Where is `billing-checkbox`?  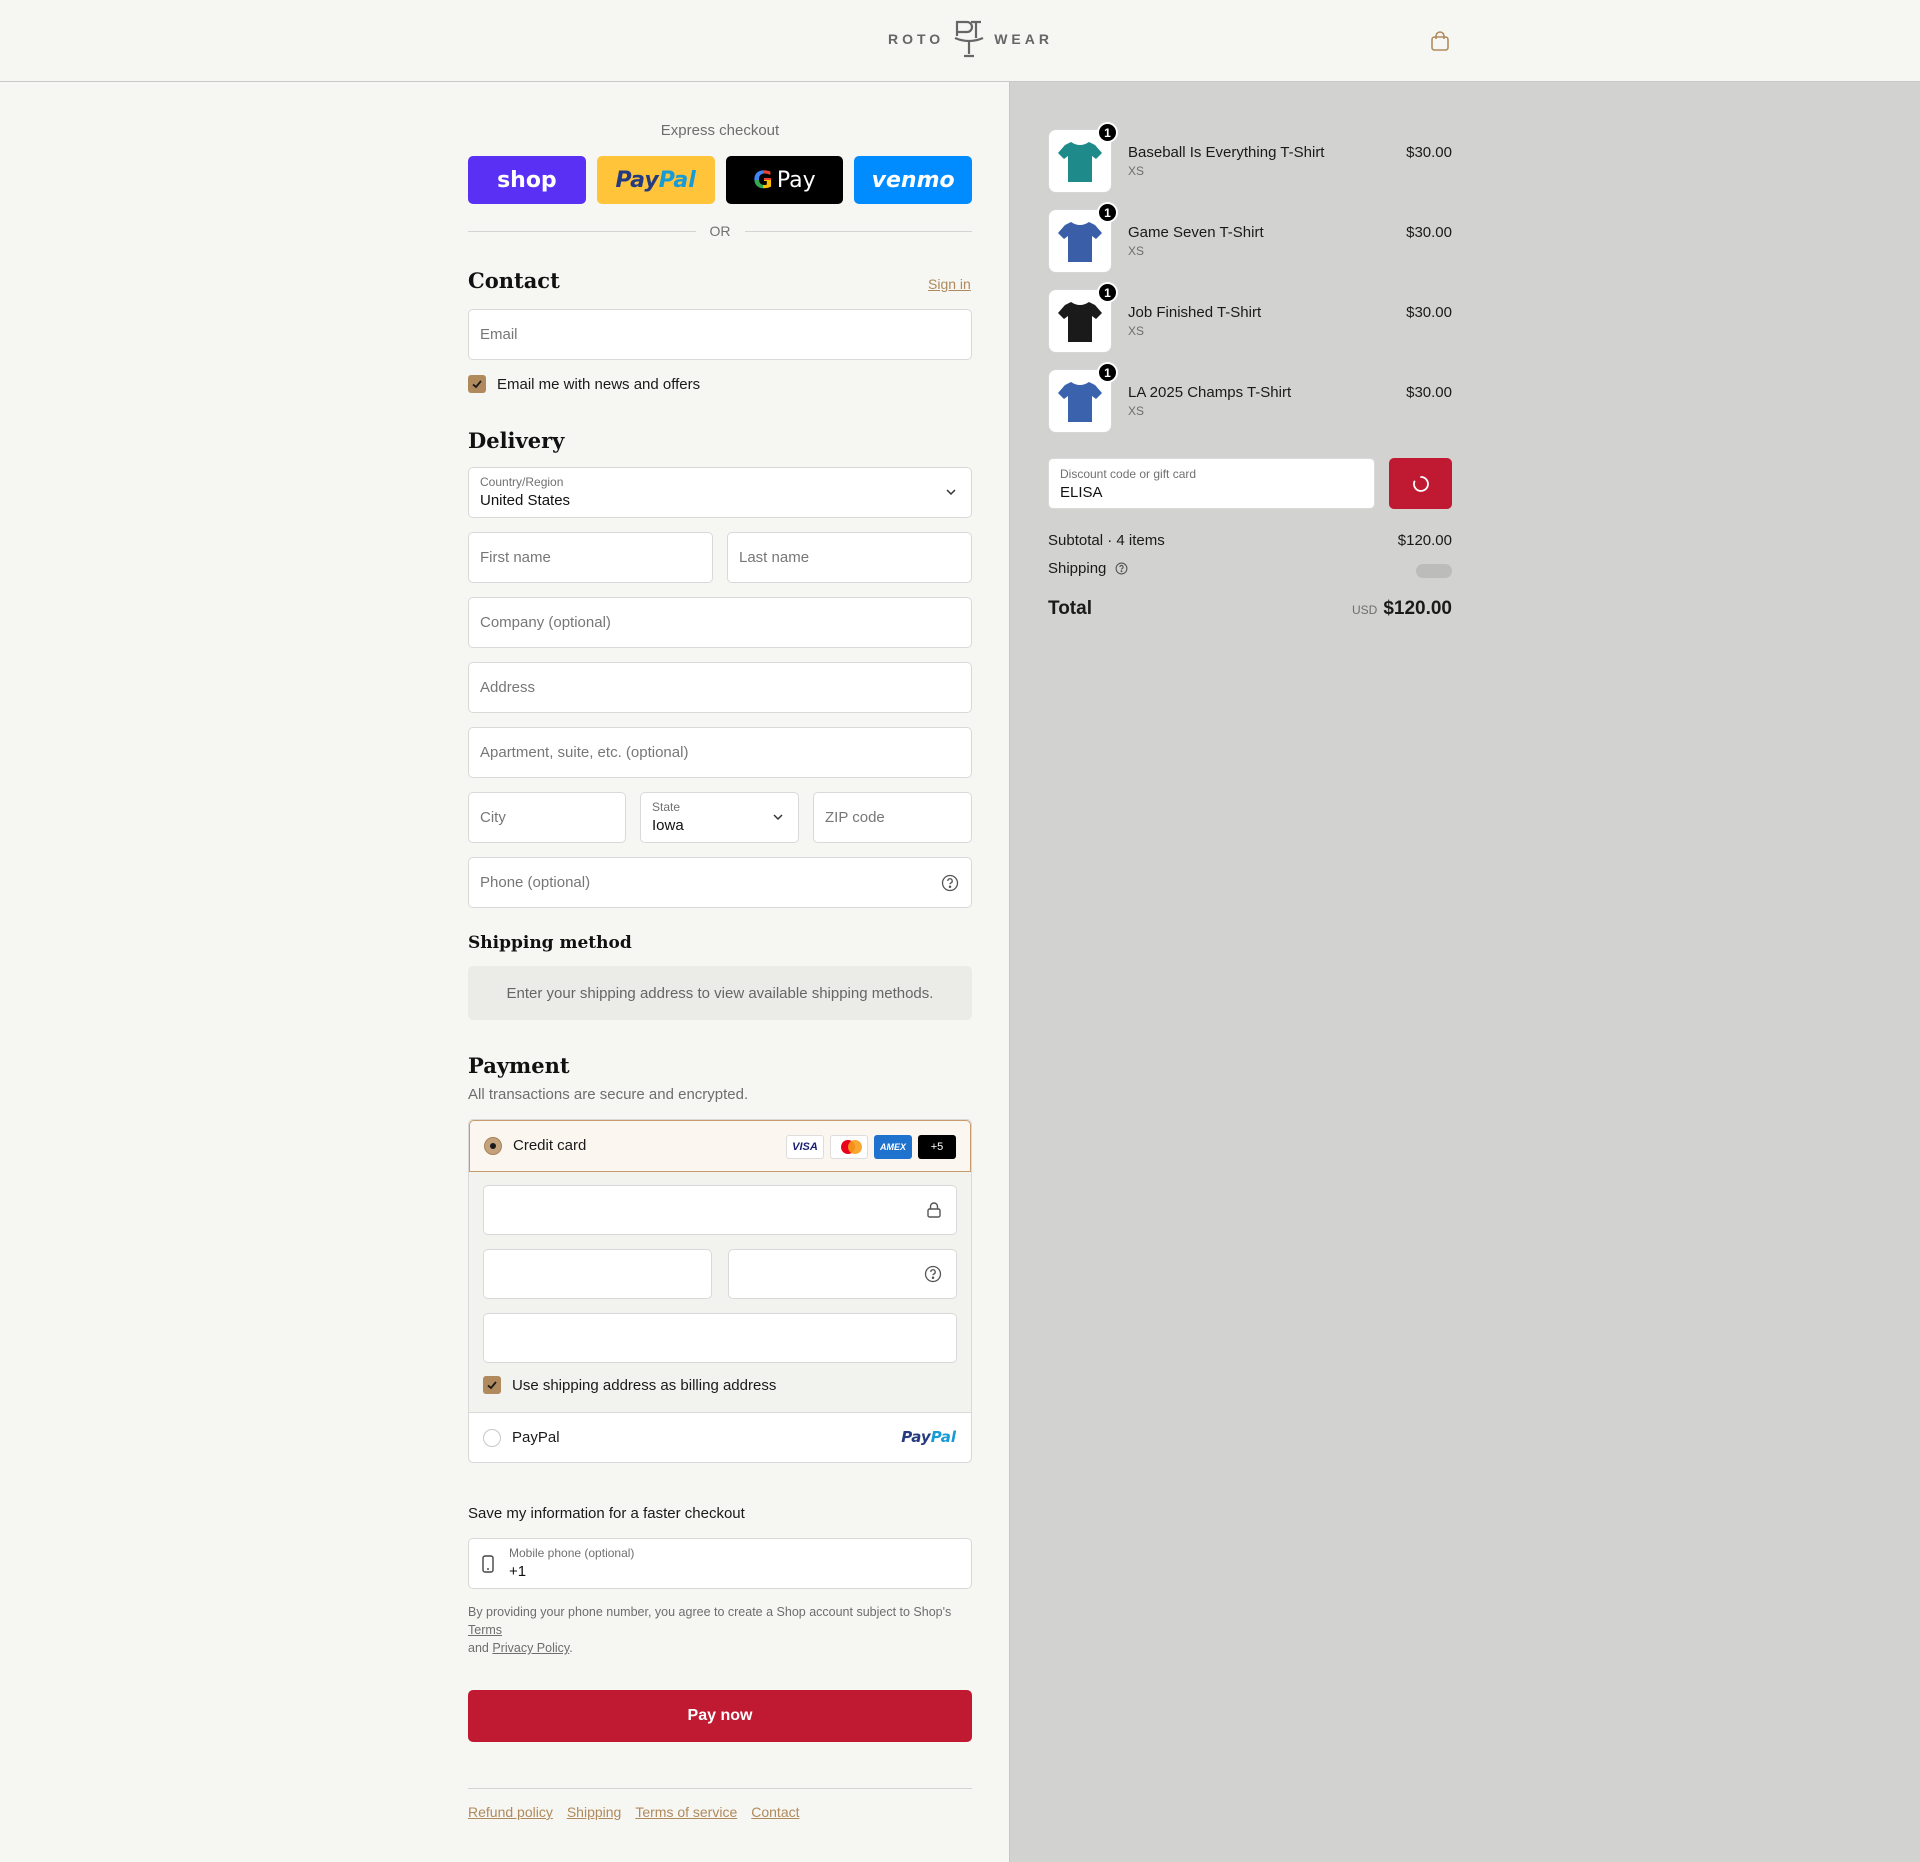
billing-checkbox is located at coordinates (492, 1385).